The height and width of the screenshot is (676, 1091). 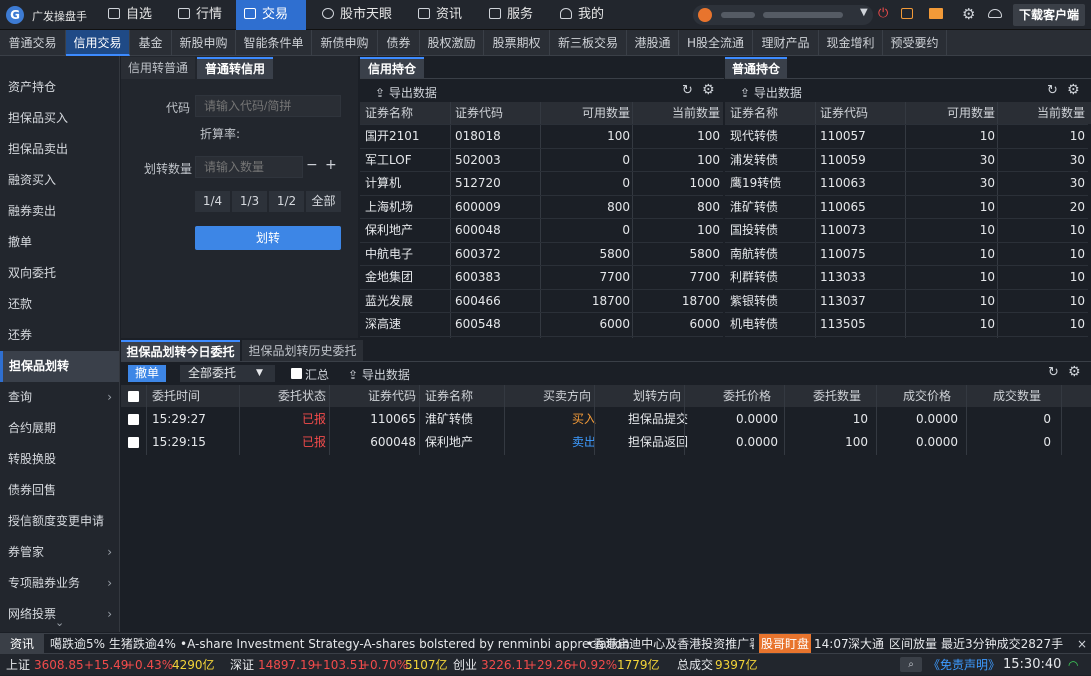 What do you see at coordinates (638, 396) in the screenshot?
I see `column-header: 划转方向` at bounding box center [638, 396].